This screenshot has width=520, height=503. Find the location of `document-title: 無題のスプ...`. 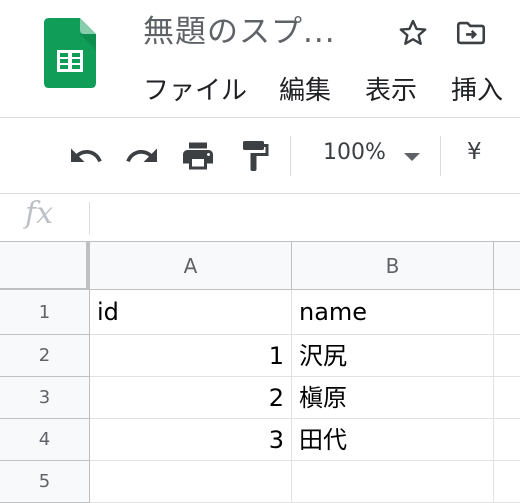

document-title: 無題のスプ... is located at coordinates (239, 28).